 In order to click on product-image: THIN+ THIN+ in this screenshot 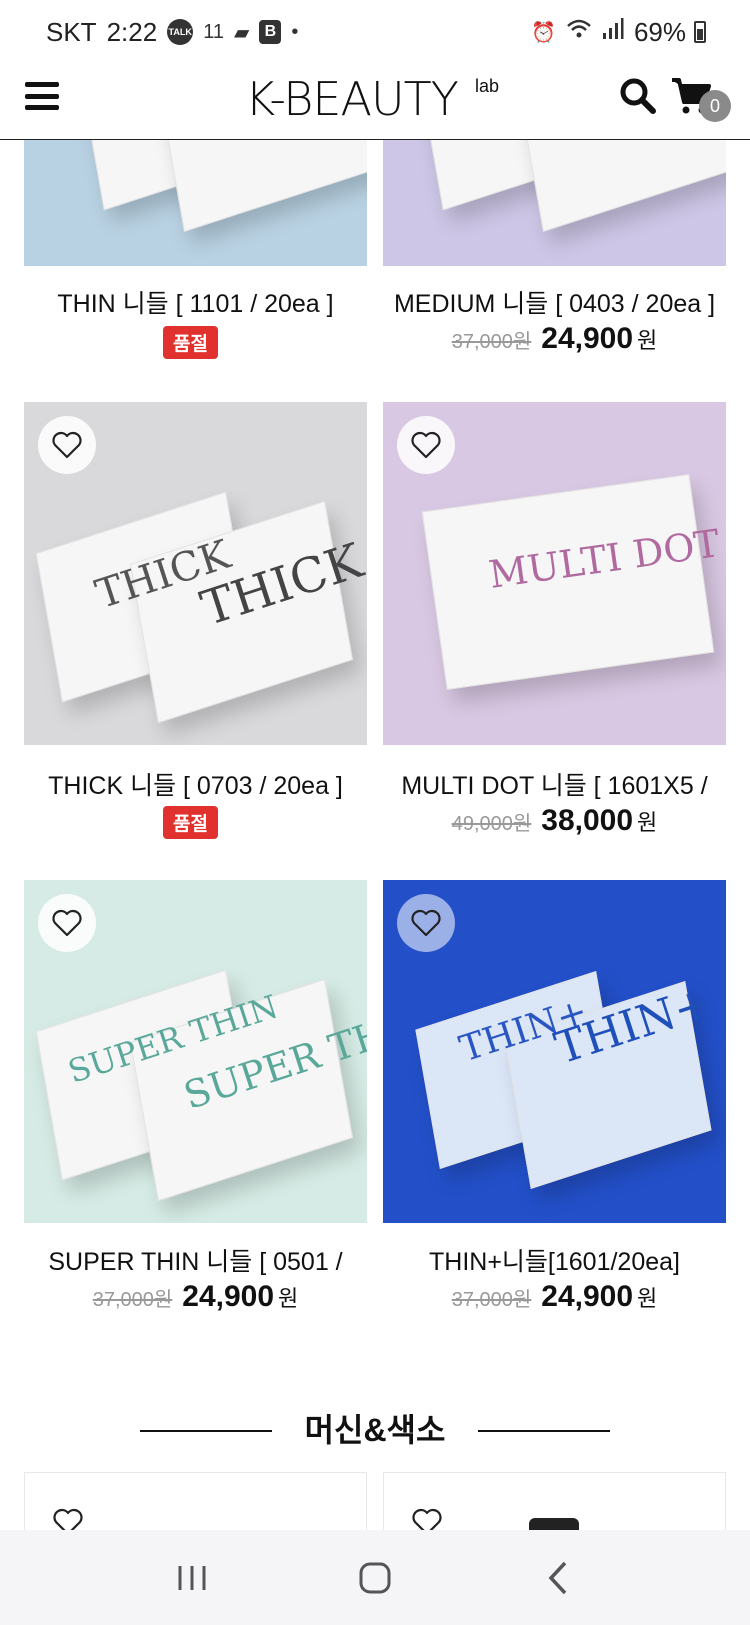, I will do `click(554, 1051)`.